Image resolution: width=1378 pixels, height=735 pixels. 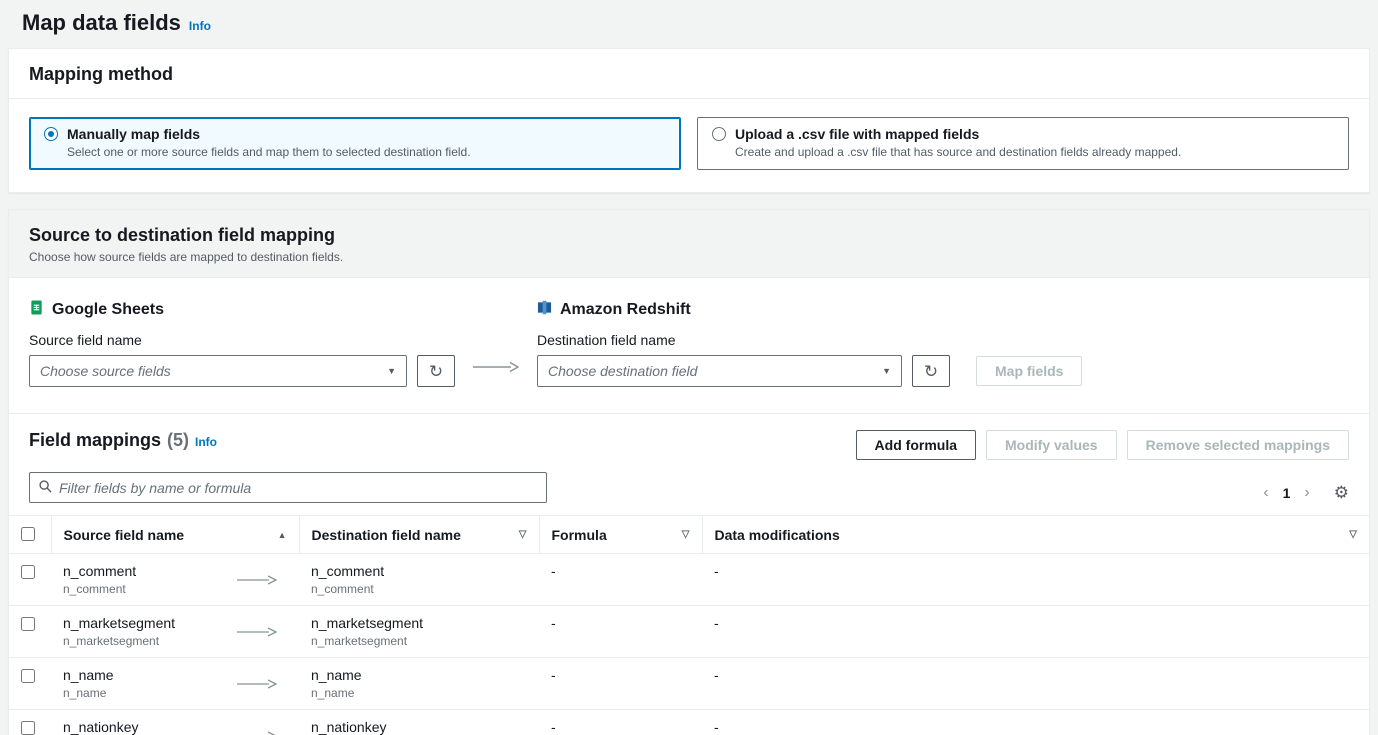 I want to click on destination-connector-name: Amazon Redshift, so click(x=625, y=309).